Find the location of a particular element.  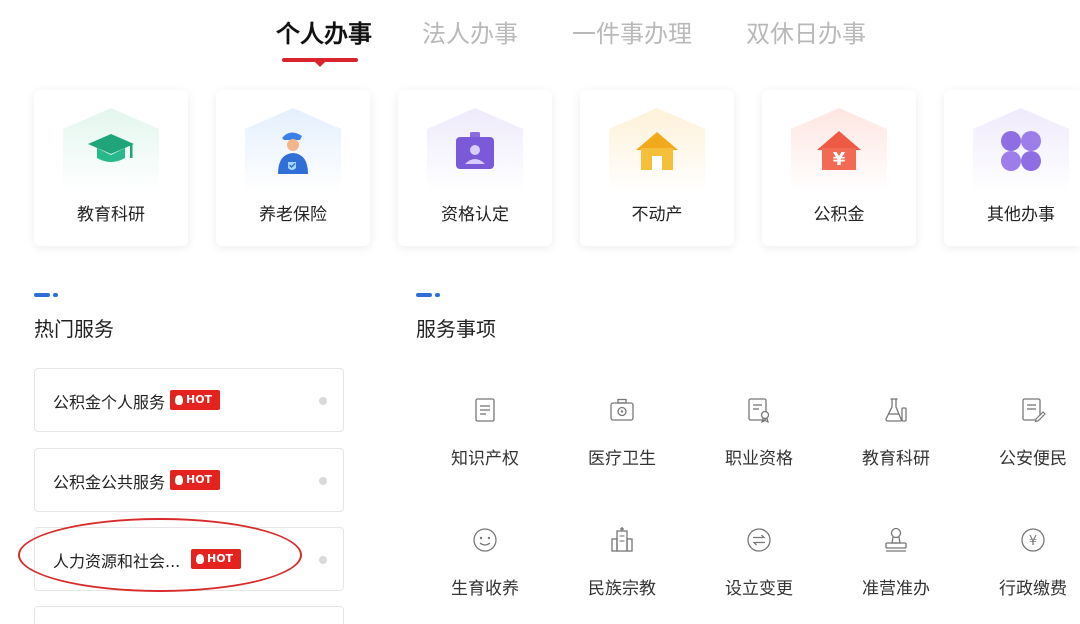

category-label: 养老保险 is located at coordinates (293, 215).